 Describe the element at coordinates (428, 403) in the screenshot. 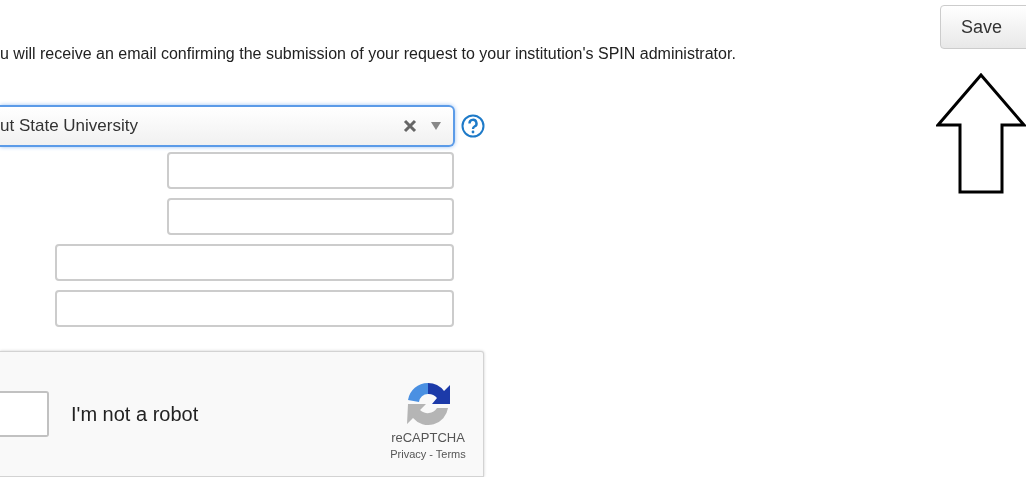

I see `recaptcha-logo-icon` at that location.